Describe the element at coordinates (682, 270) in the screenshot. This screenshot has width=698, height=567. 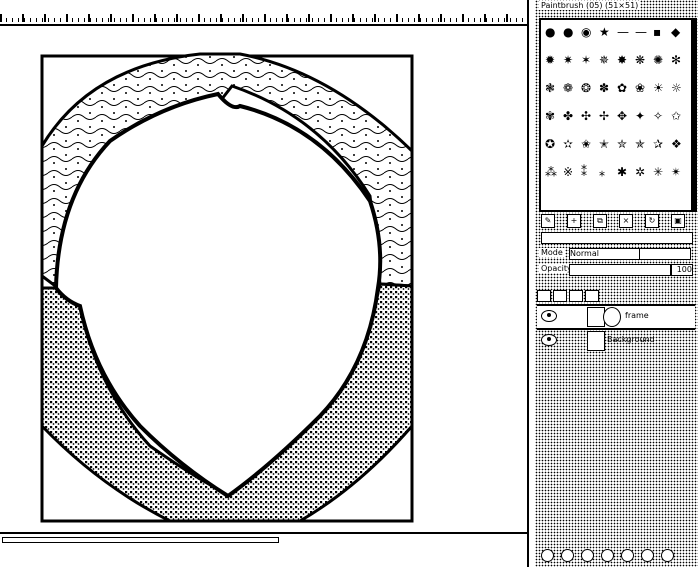
I see `opacity-value: 100` at that location.